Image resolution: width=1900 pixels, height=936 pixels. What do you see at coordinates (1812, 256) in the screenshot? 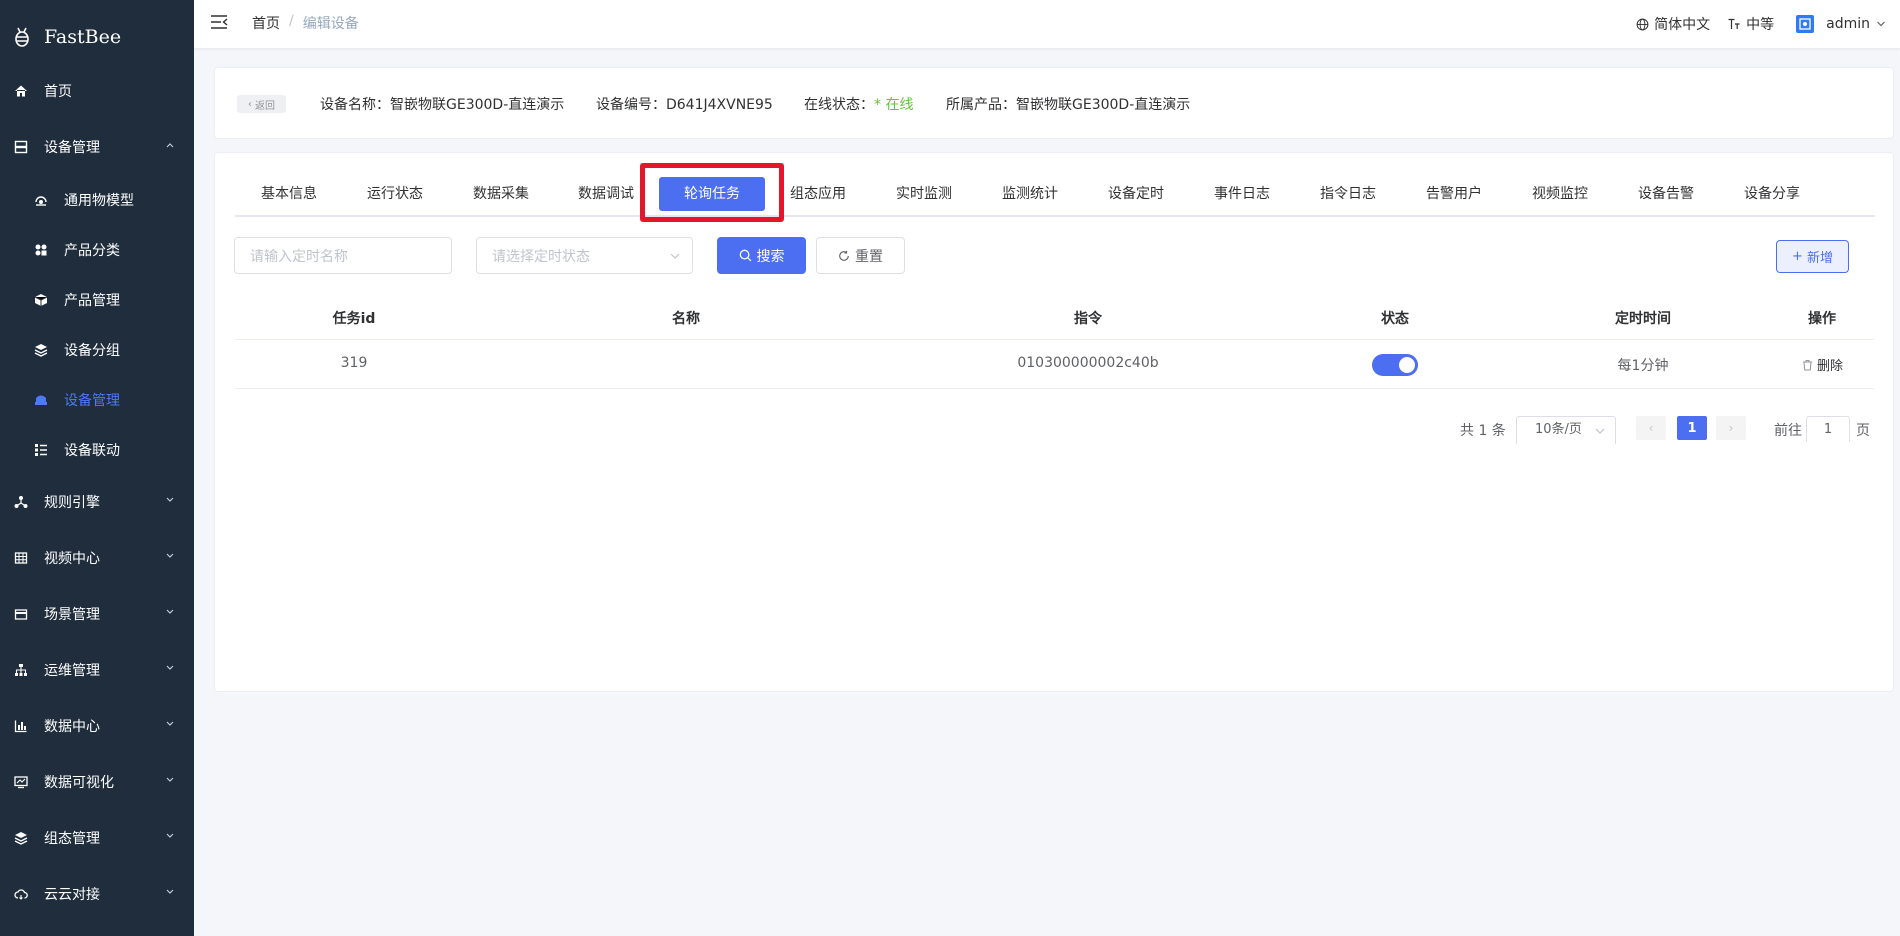
I see `add-task-button: + 新增` at bounding box center [1812, 256].